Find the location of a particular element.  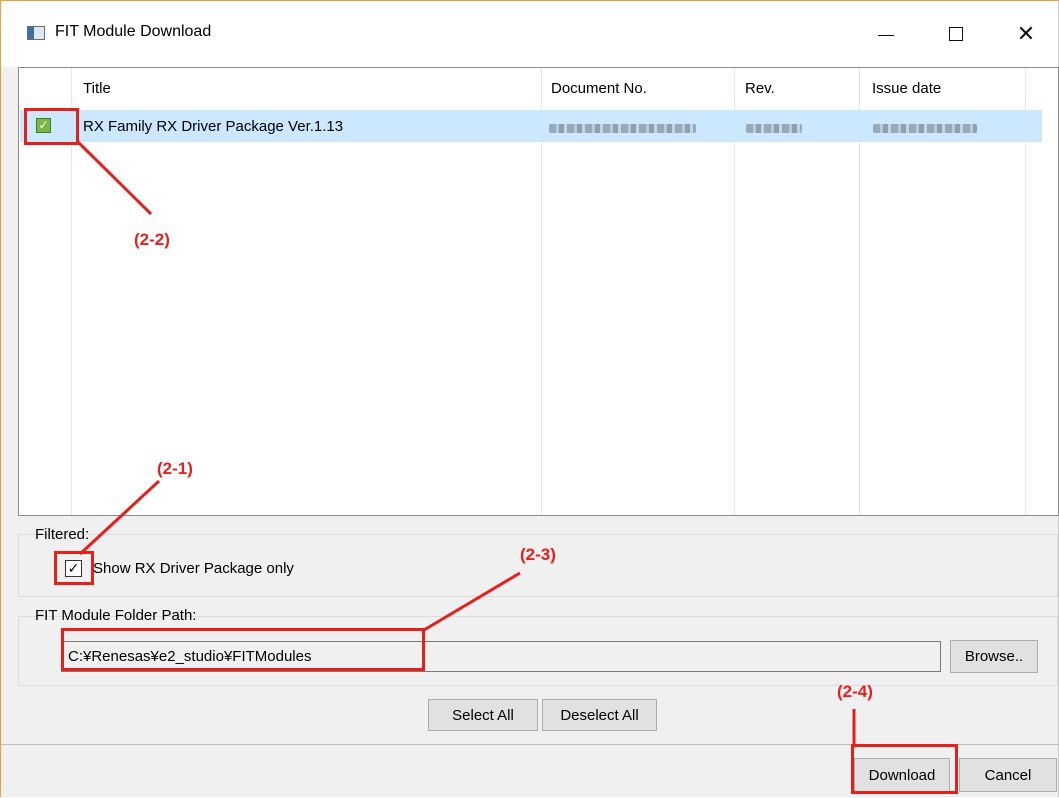

column-header-issue-date: Issue date is located at coordinates (906, 88).